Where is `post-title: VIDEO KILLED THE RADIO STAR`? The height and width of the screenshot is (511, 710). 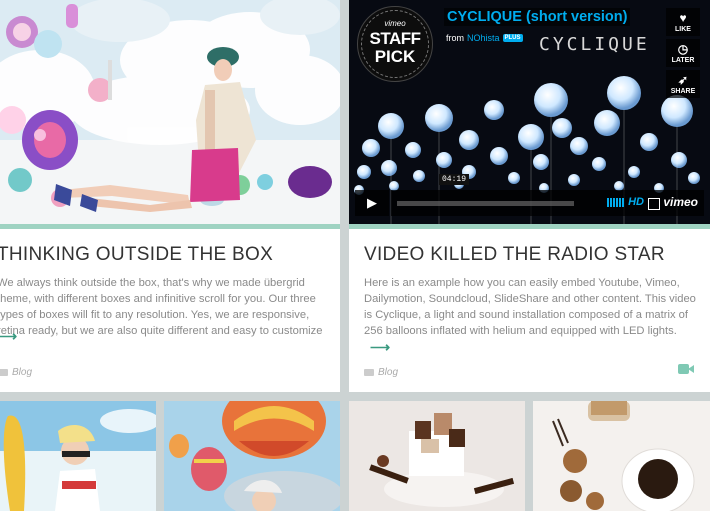 post-title: VIDEO KILLED THE RADIO STAR is located at coordinates (514, 255).